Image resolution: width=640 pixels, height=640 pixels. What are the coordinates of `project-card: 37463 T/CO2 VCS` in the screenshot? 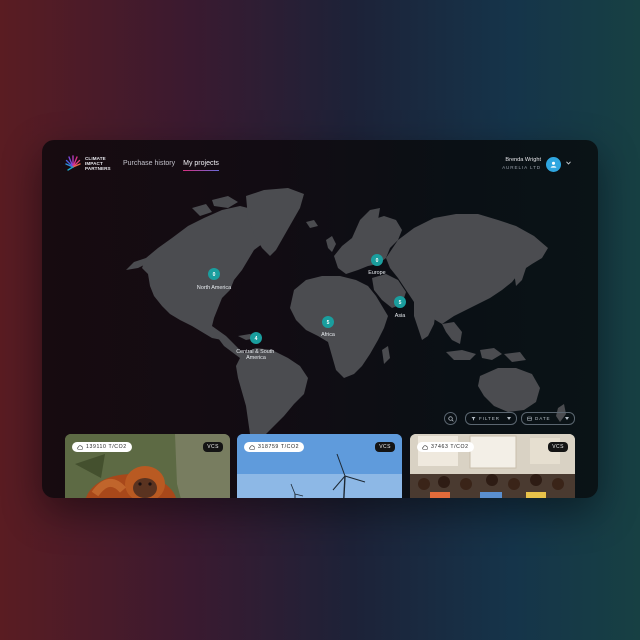 It's located at (492, 466).